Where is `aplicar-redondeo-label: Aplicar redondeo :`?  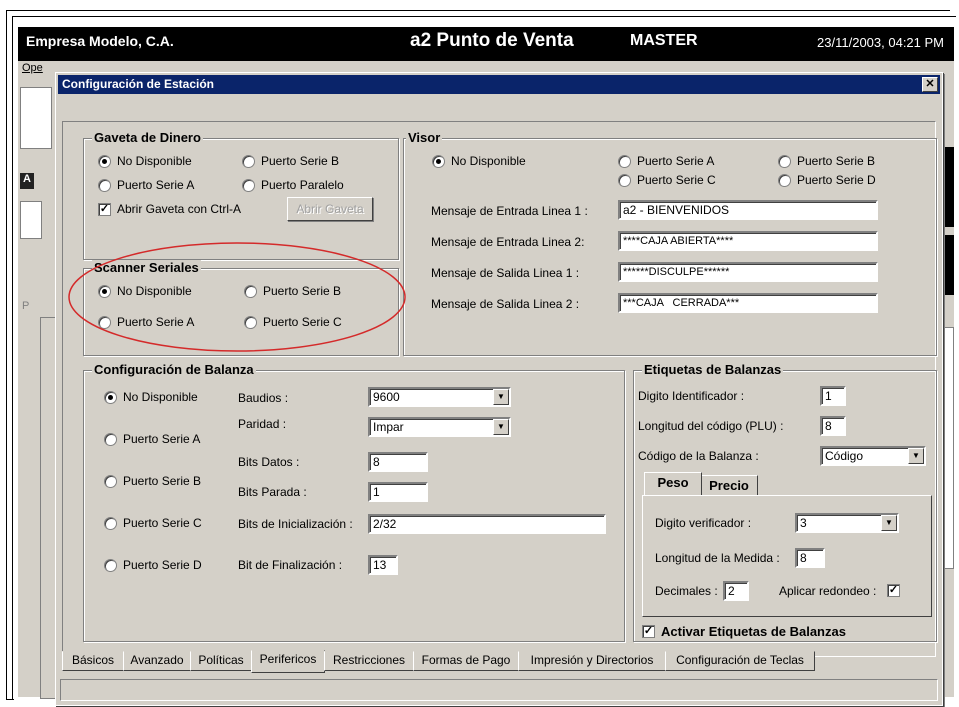
aplicar-redondeo-label: Aplicar redondeo : is located at coordinates (828, 591).